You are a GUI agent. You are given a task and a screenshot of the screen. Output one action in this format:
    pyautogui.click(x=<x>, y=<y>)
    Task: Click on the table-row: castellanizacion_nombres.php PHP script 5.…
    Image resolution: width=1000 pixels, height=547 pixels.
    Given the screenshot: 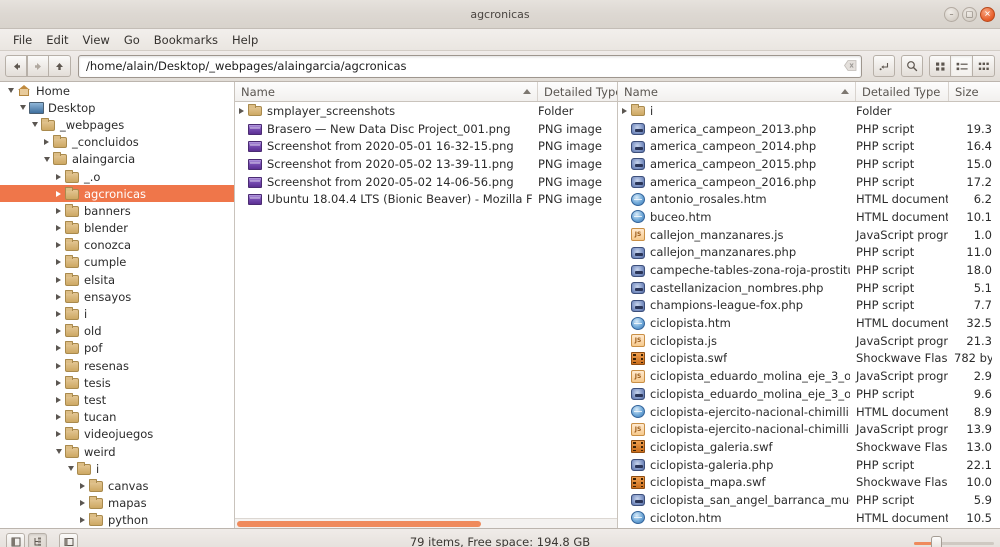 What is the action you would take?
    pyautogui.click(x=809, y=288)
    